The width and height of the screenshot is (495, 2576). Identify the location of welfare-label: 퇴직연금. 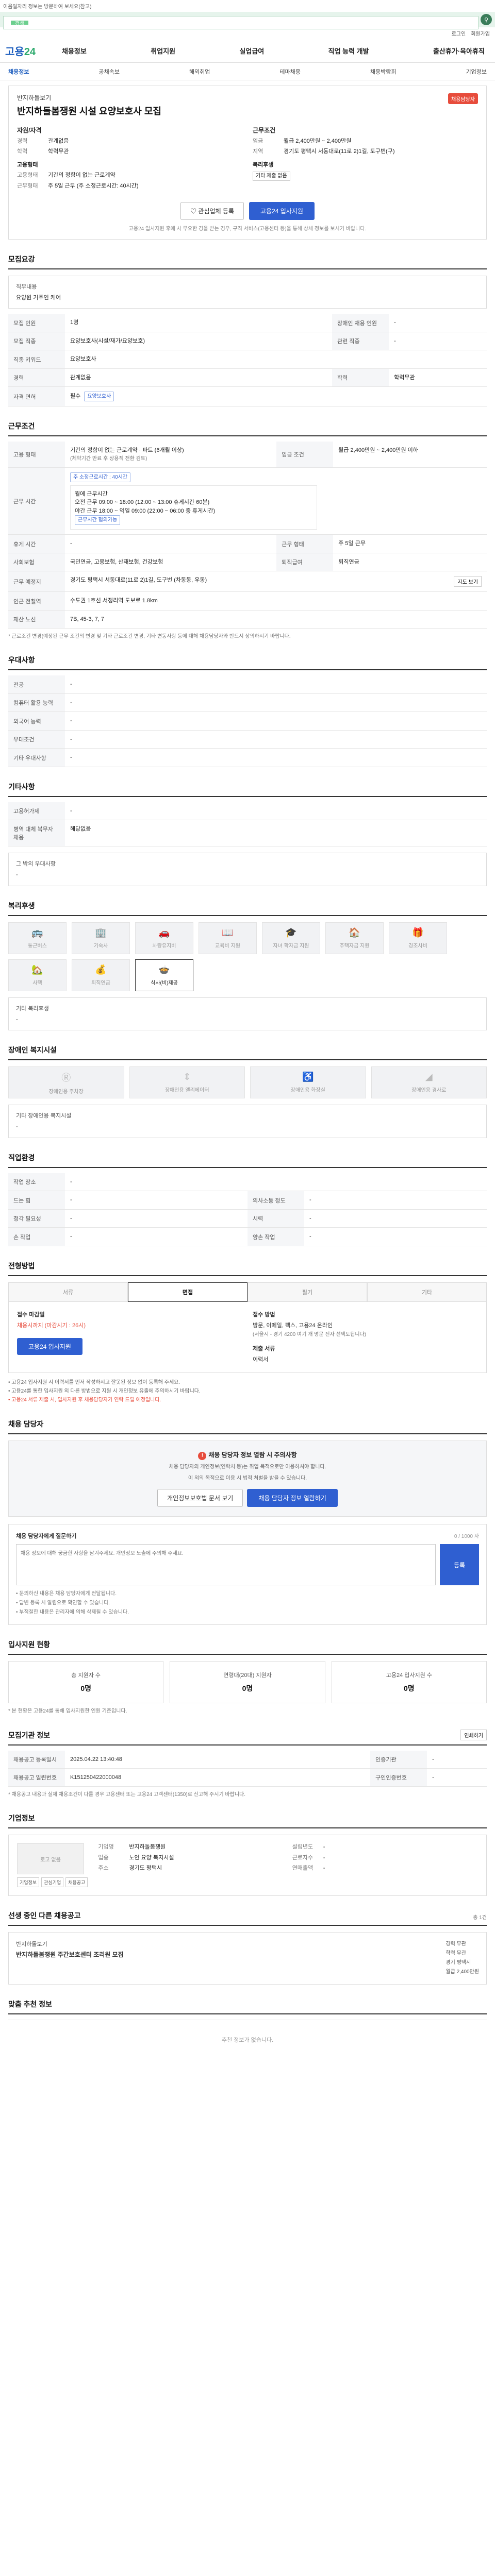
(100, 983).